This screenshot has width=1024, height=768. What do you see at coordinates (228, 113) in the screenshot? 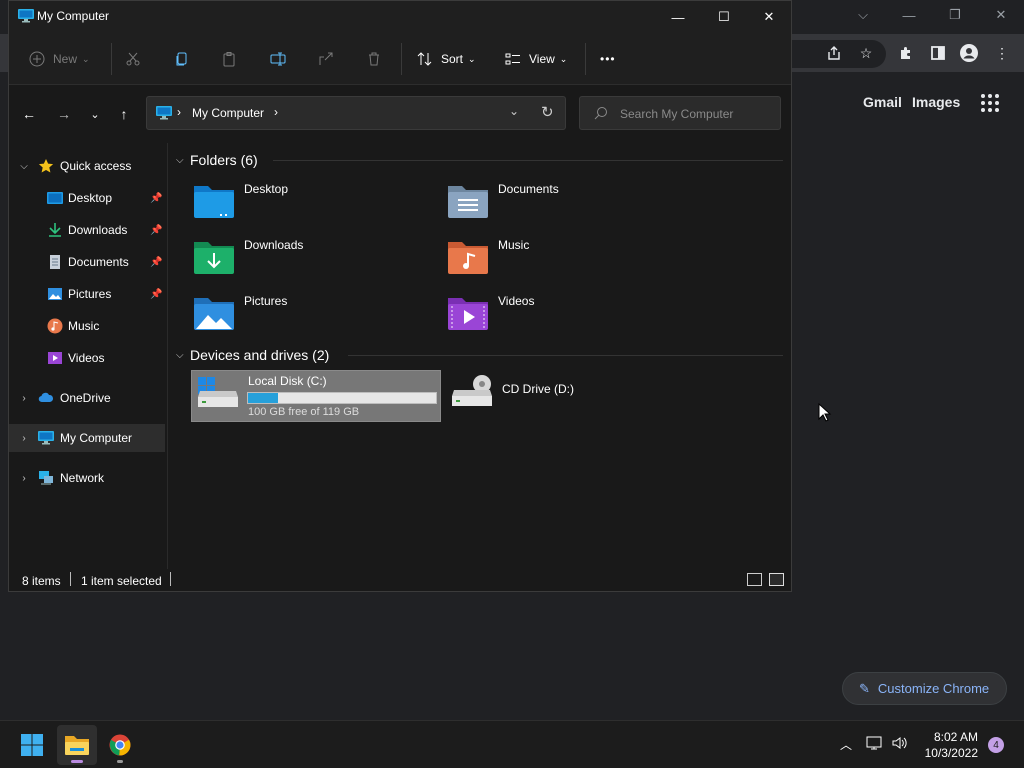
I see `breadcrumb-my-computer: My Computer` at bounding box center [228, 113].